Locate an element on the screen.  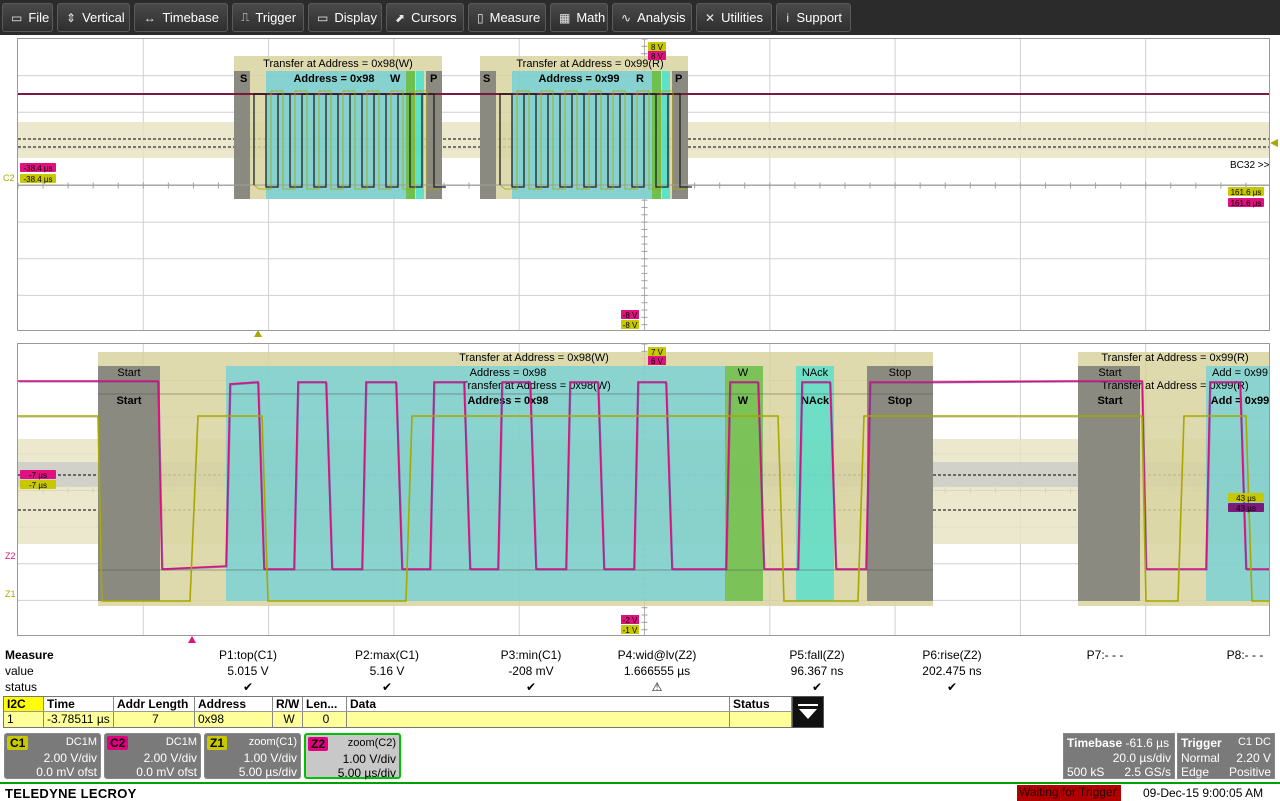
trigger-position-marker is located at coordinates (258, 333).